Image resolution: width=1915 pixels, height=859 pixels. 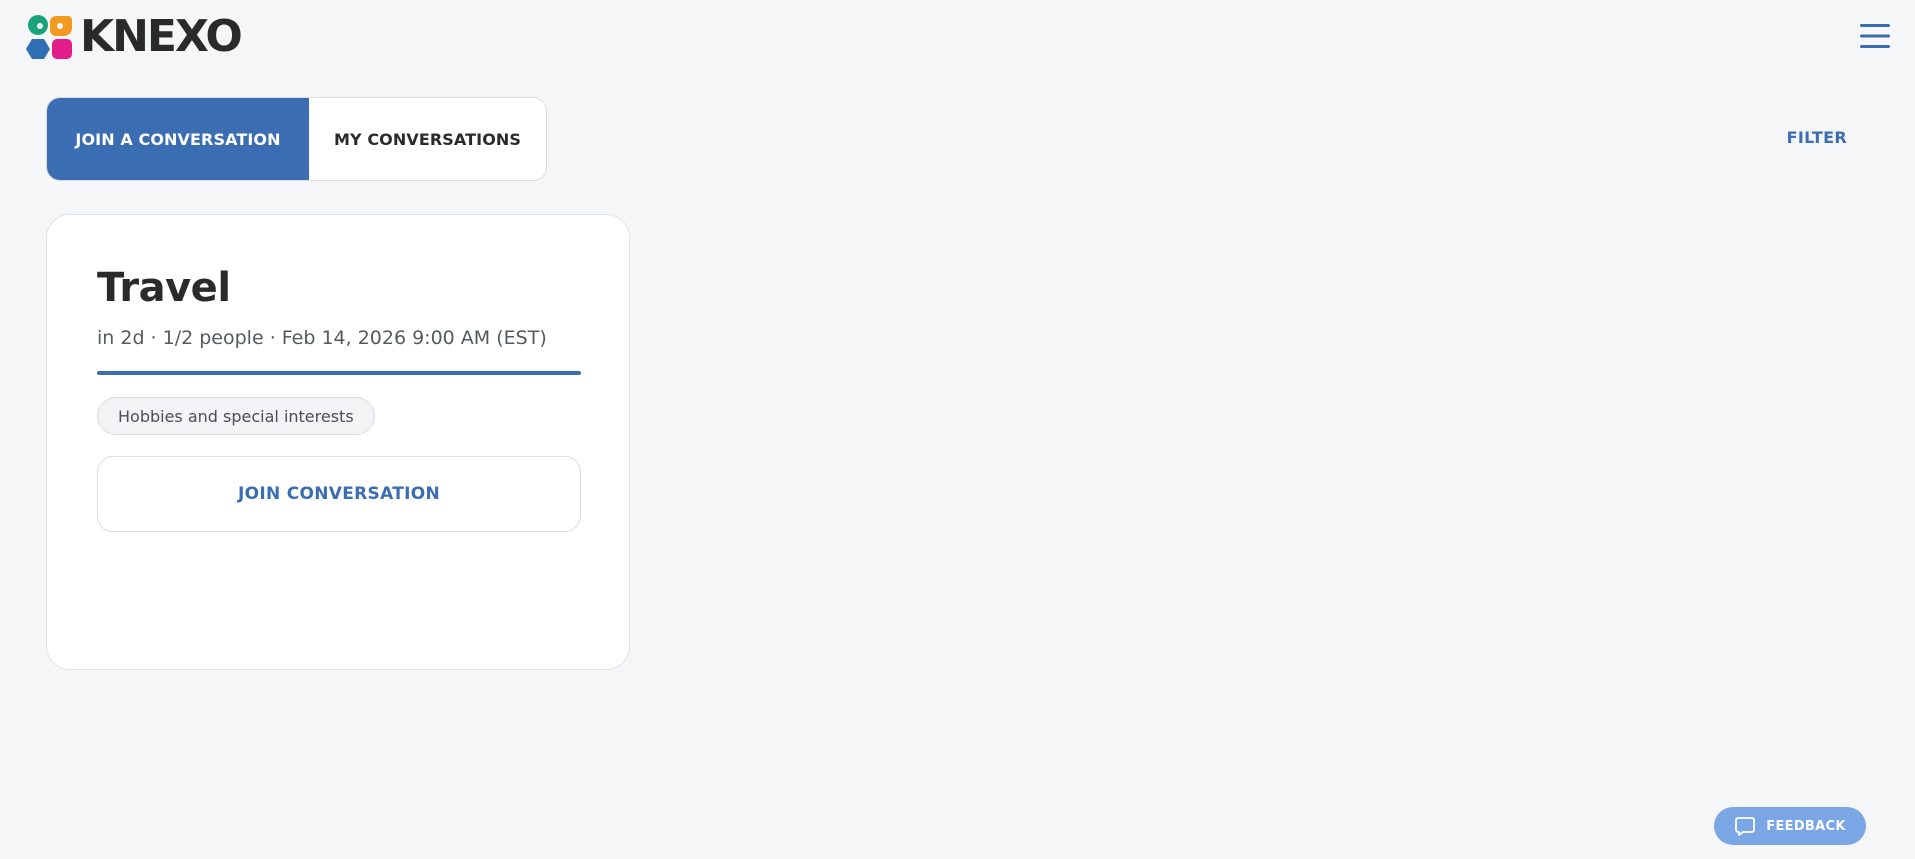 I want to click on feedback-button: FEEDBACK, so click(x=1790, y=826).